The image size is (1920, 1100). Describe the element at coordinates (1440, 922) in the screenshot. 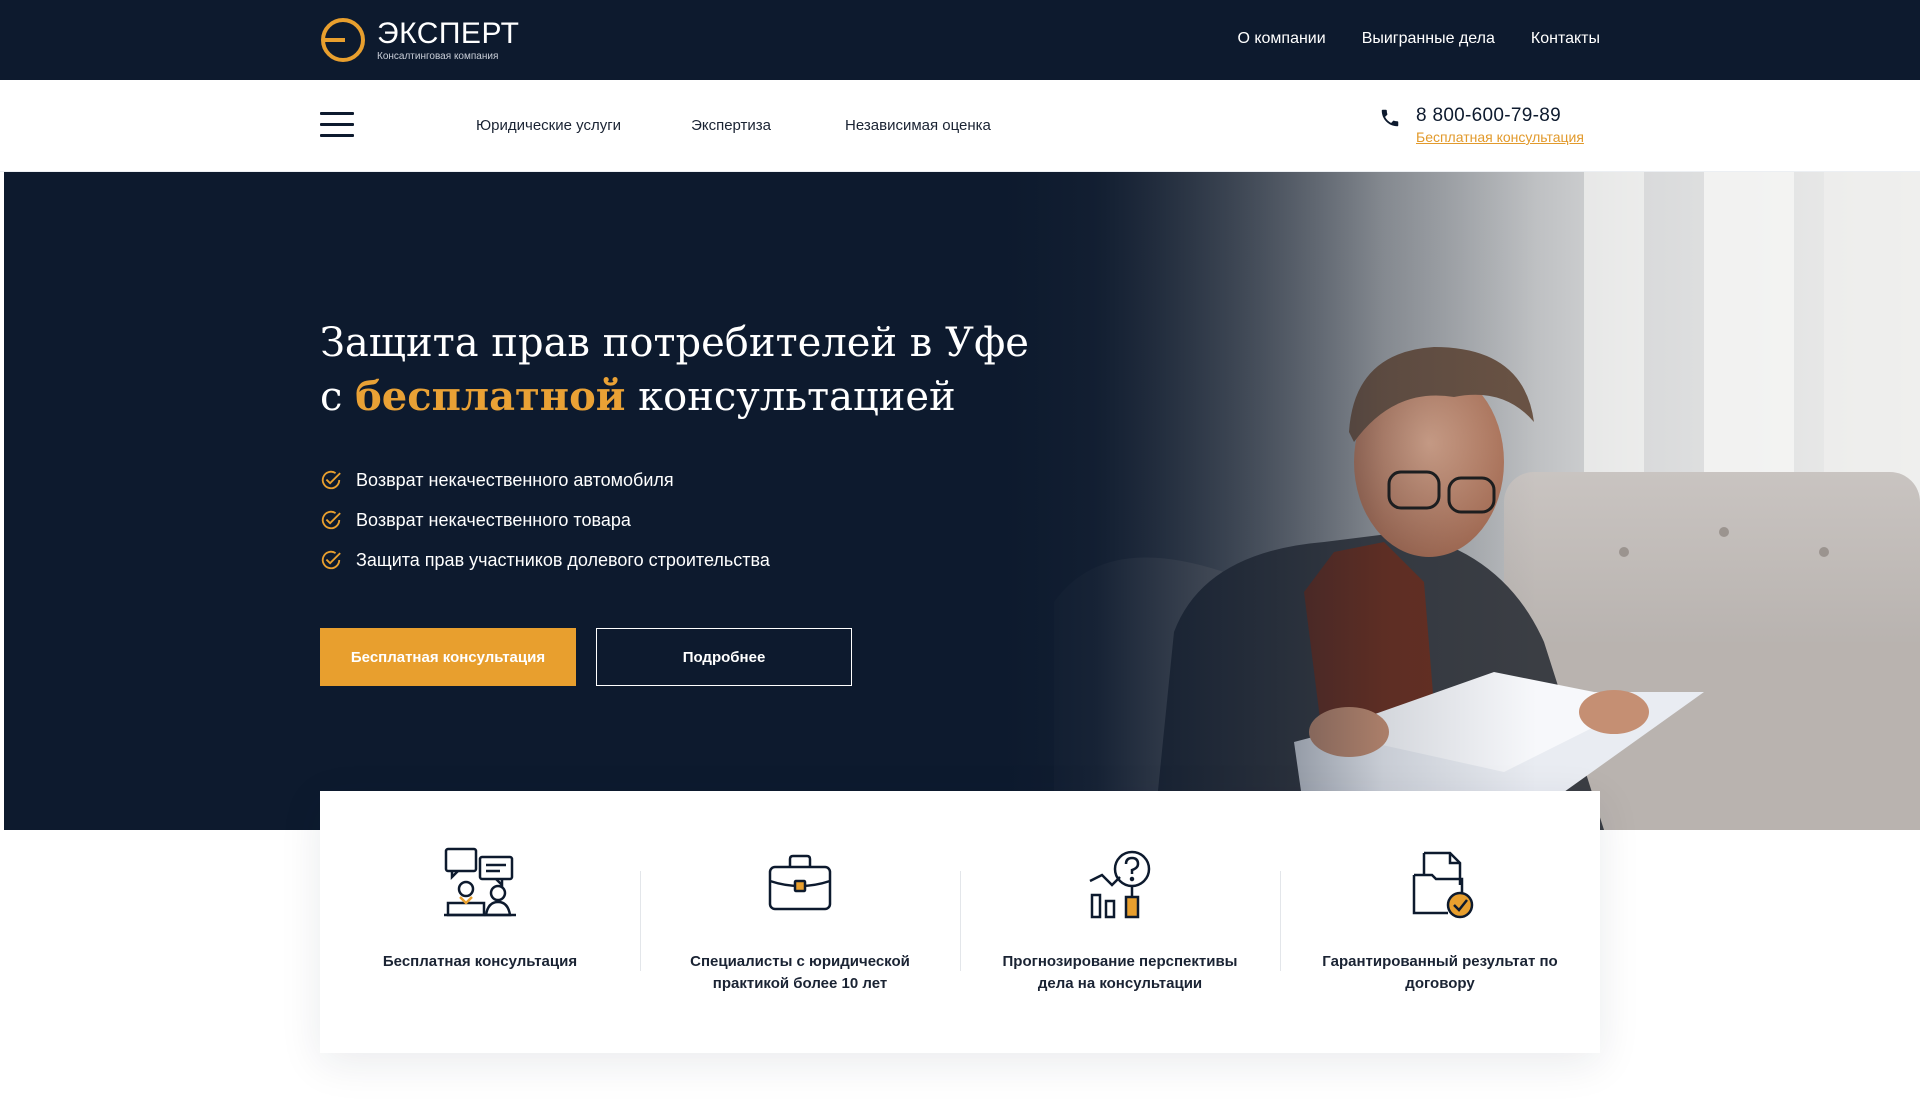

I see `feature-item: Гарантированный результат по договору` at that location.